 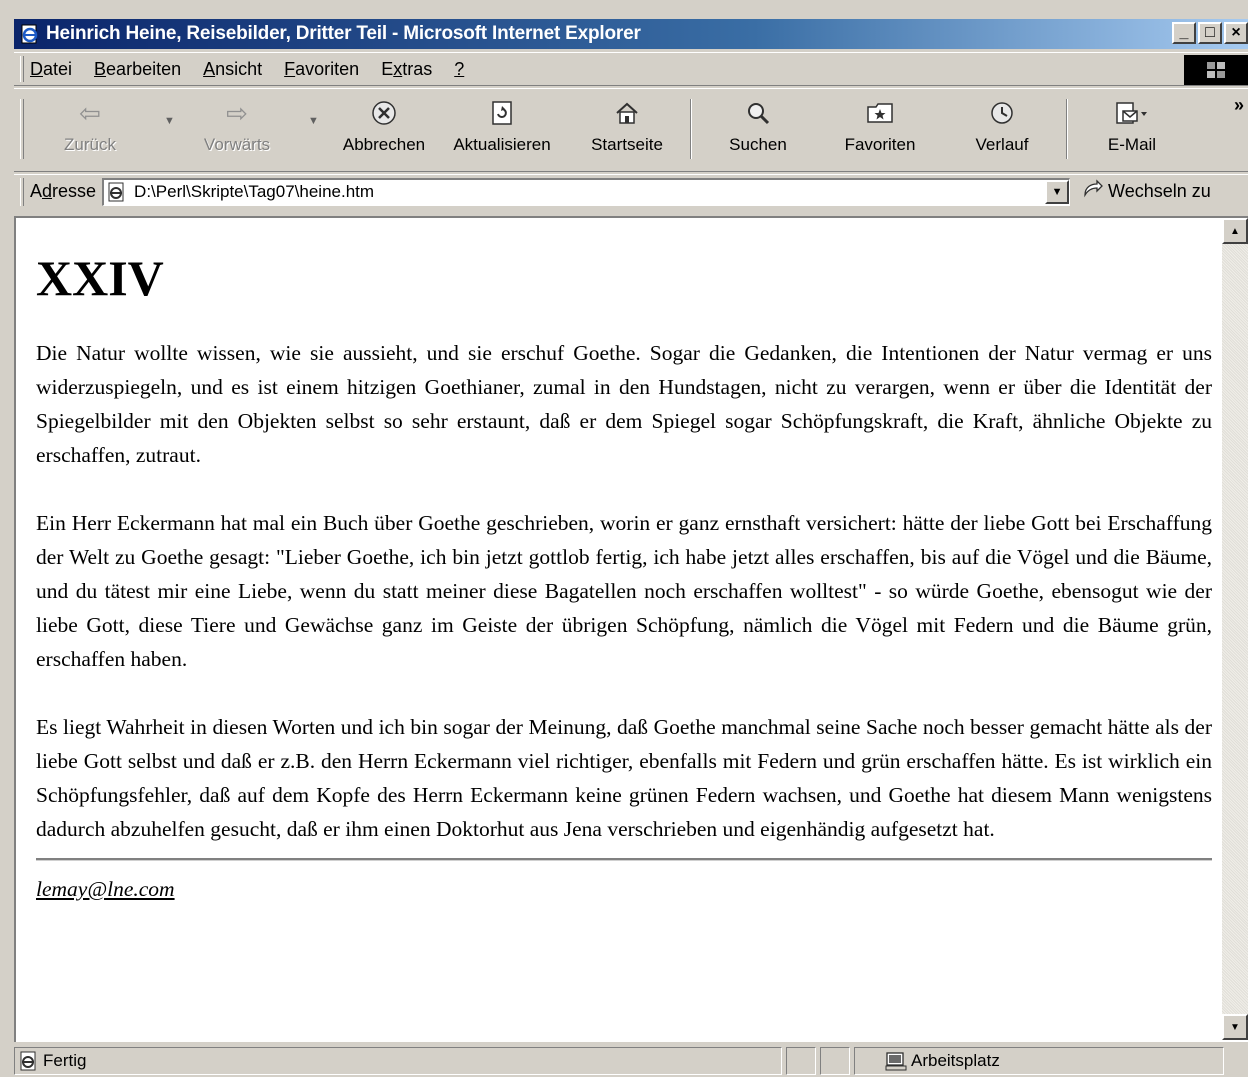 I want to click on refresh-button: Aktualisieren, so click(x=502, y=130).